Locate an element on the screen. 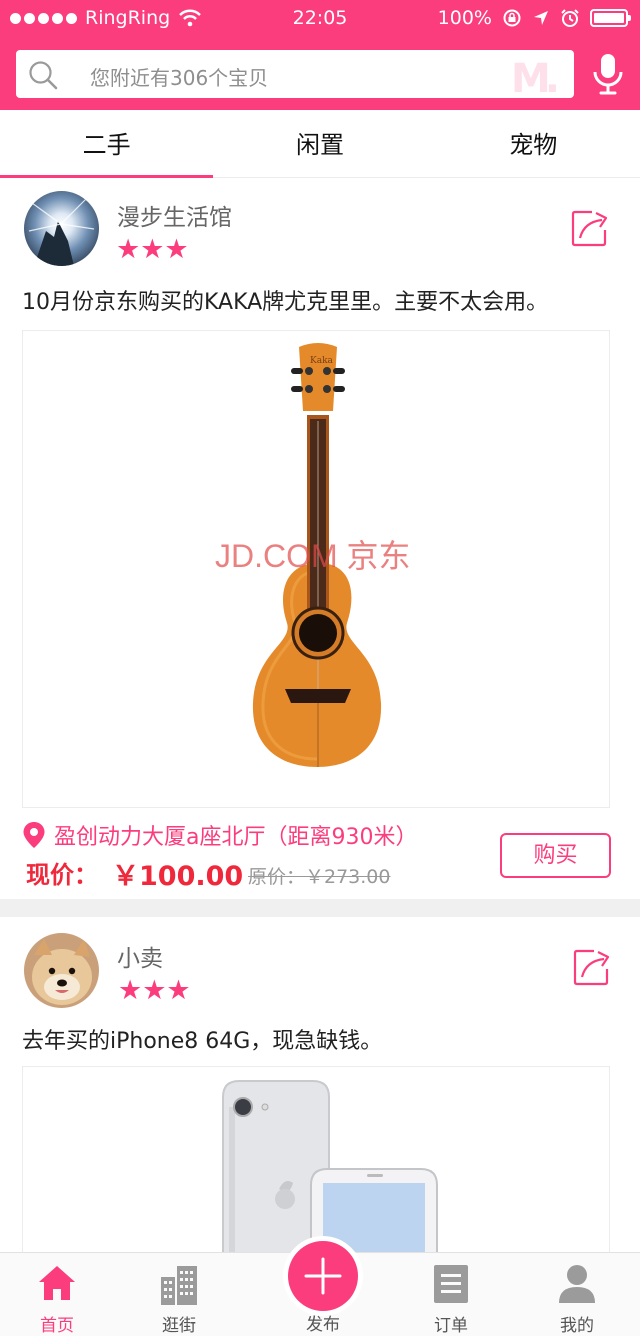 The height and width of the screenshot is (1336, 640). current-price: ￥100.00 is located at coordinates (178, 876).